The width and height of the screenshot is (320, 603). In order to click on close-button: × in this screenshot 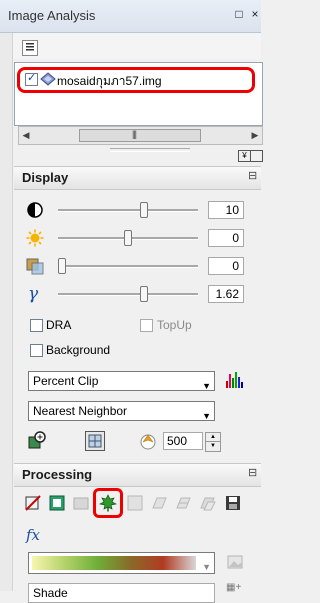, I will do `click(255, 14)`.